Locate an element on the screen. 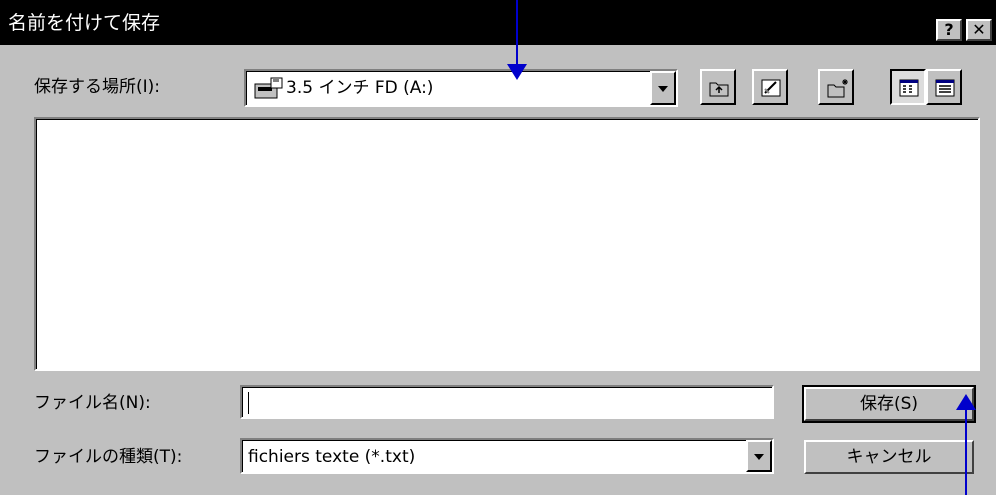  filetype-dropdown: fichiers texte (*.txt) is located at coordinates (507, 456).